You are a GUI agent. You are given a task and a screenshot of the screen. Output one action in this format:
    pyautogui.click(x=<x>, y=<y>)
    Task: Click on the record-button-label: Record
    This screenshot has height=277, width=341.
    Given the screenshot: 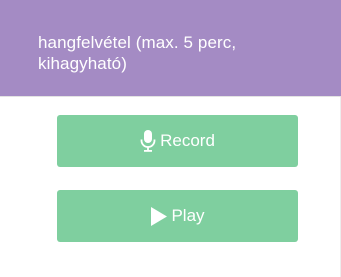 What is the action you would take?
    pyautogui.click(x=187, y=140)
    